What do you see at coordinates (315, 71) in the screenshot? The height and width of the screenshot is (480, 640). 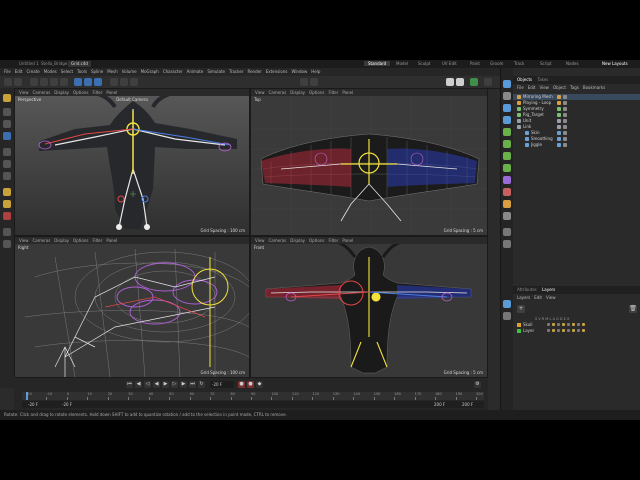 I see `menu-help: Help` at bounding box center [315, 71].